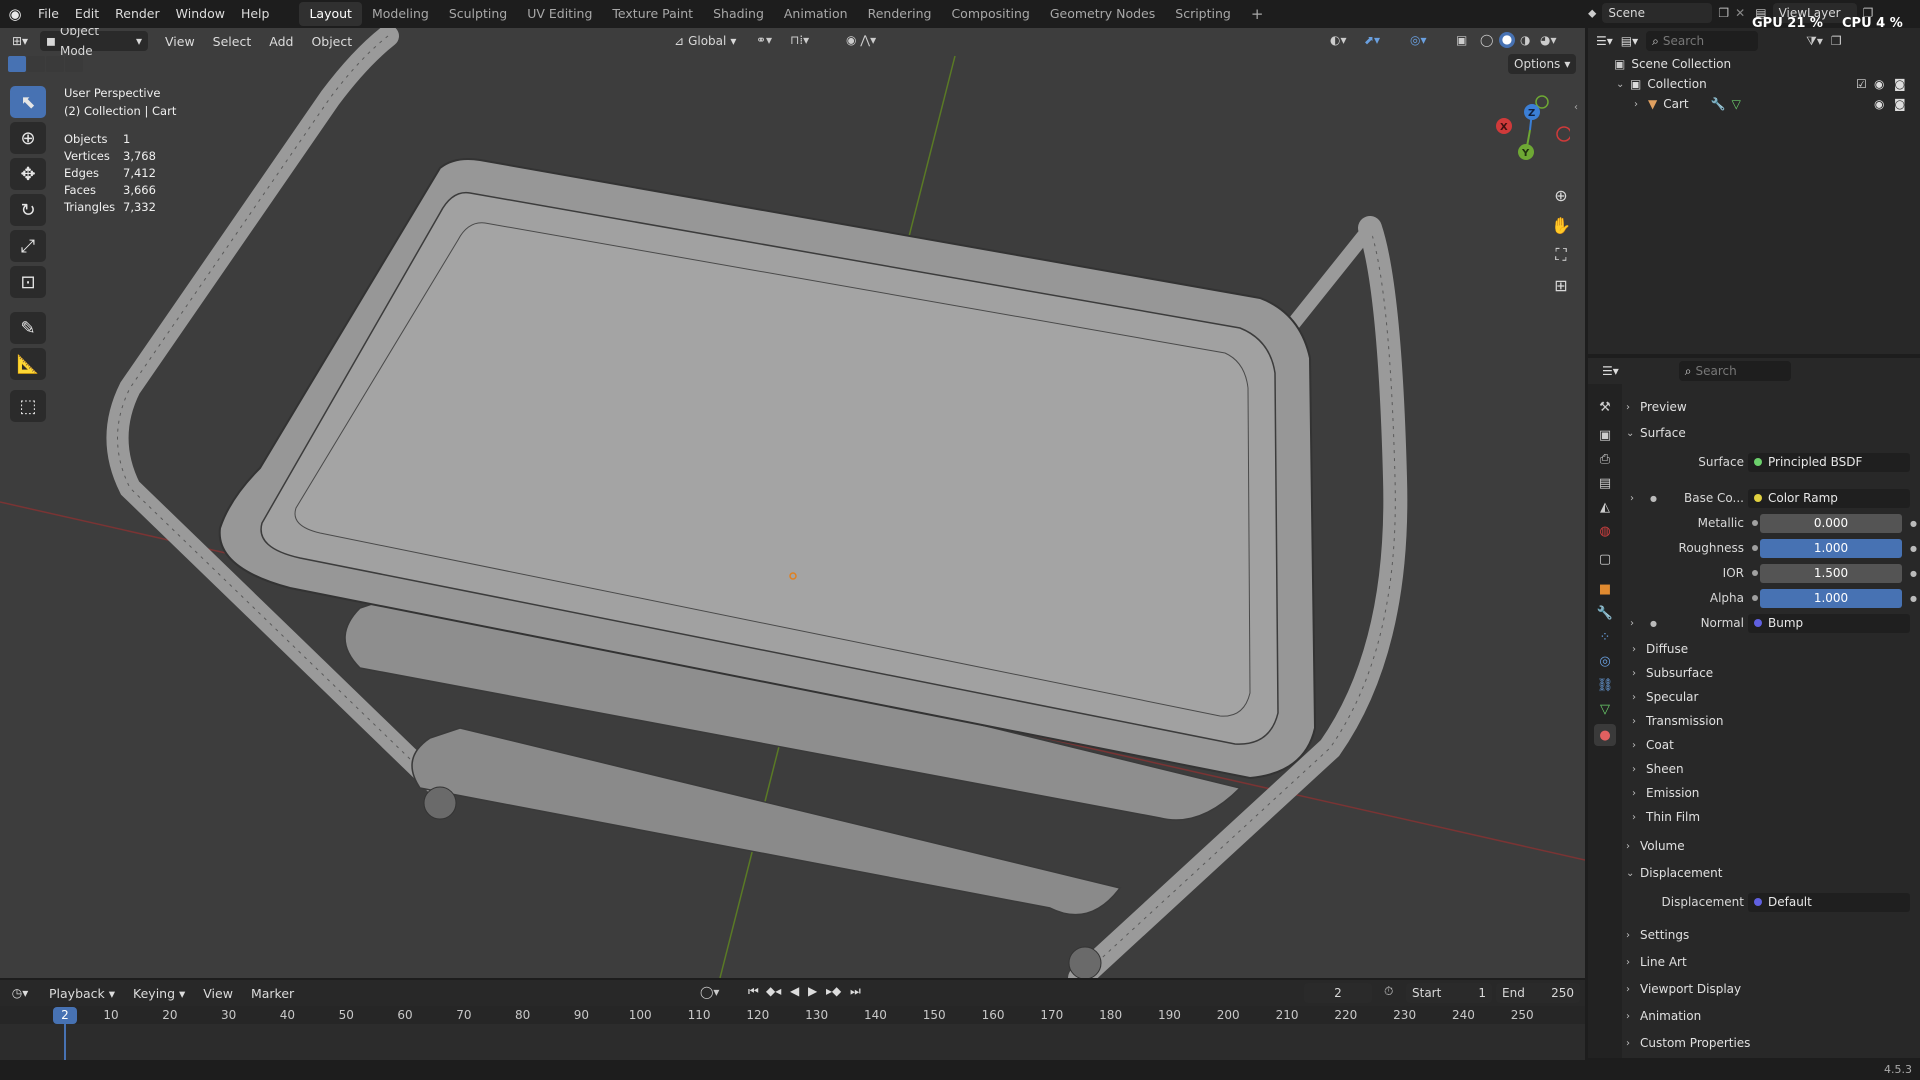  What do you see at coordinates (180, 41) in the screenshot?
I see `vp-menu-view: View` at bounding box center [180, 41].